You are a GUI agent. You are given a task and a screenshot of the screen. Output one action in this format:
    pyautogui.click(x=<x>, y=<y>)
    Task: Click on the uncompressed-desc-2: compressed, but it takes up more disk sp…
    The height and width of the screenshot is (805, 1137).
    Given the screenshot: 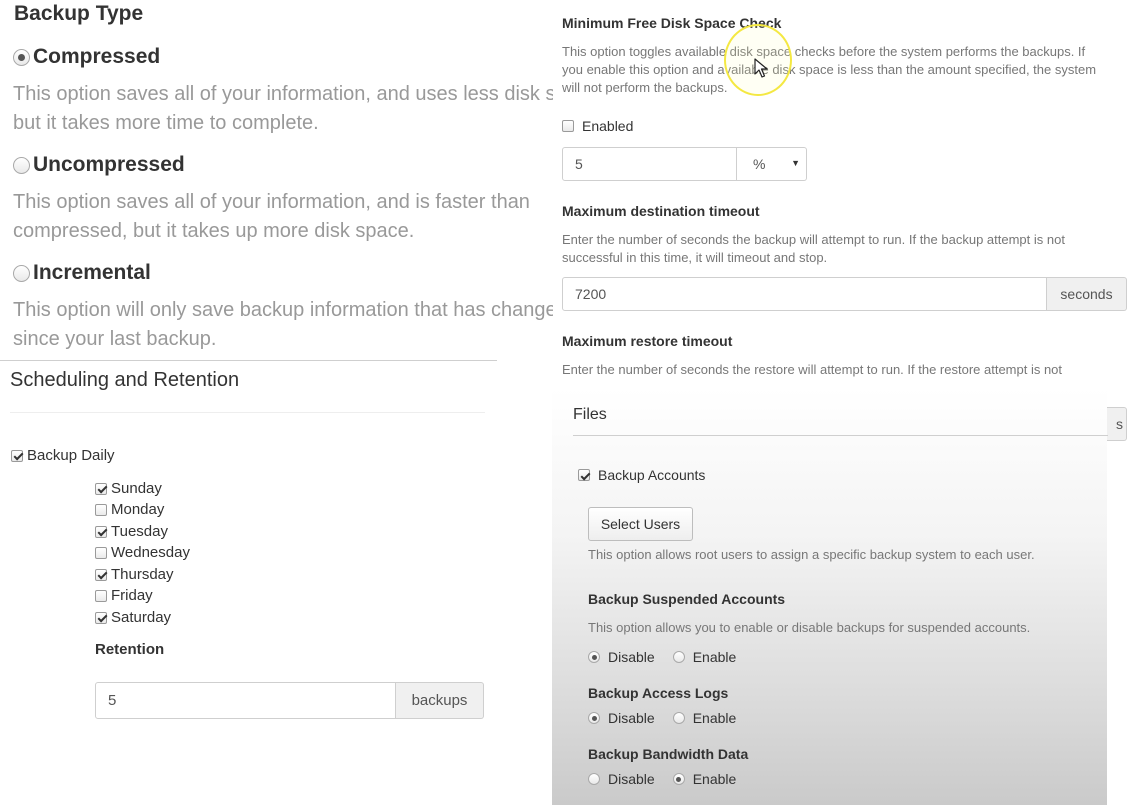 What is the action you would take?
    pyautogui.click(x=214, y=231)
    